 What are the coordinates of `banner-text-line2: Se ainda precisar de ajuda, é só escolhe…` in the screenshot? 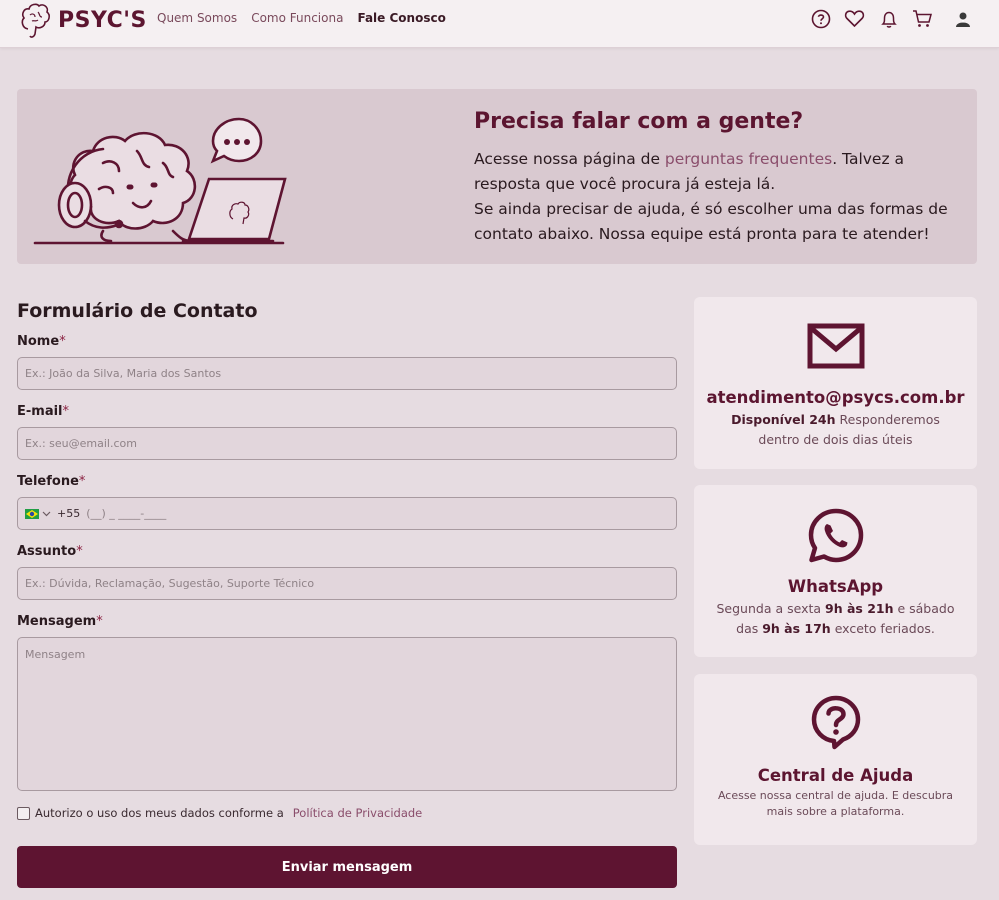 It's located at (711, 221).